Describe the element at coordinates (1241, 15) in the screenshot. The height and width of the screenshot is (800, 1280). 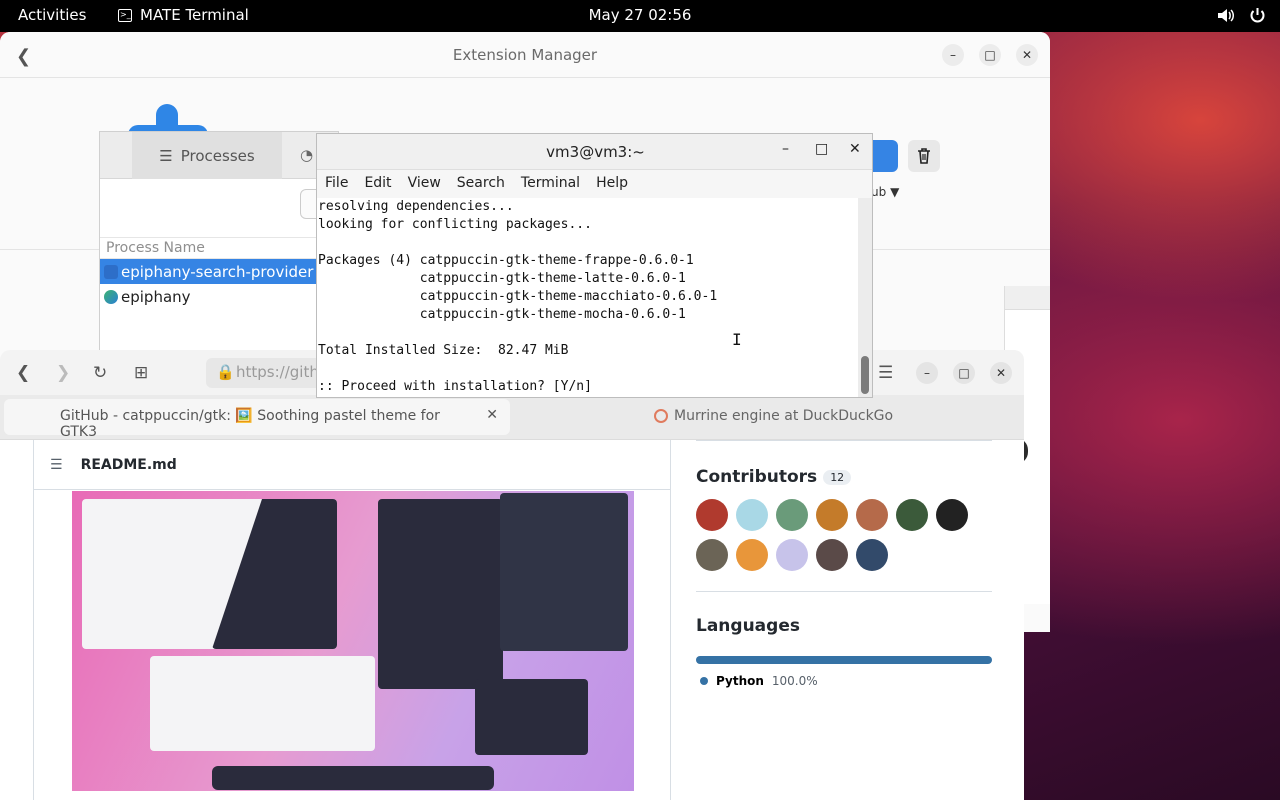
I see `system-tray` at that location.